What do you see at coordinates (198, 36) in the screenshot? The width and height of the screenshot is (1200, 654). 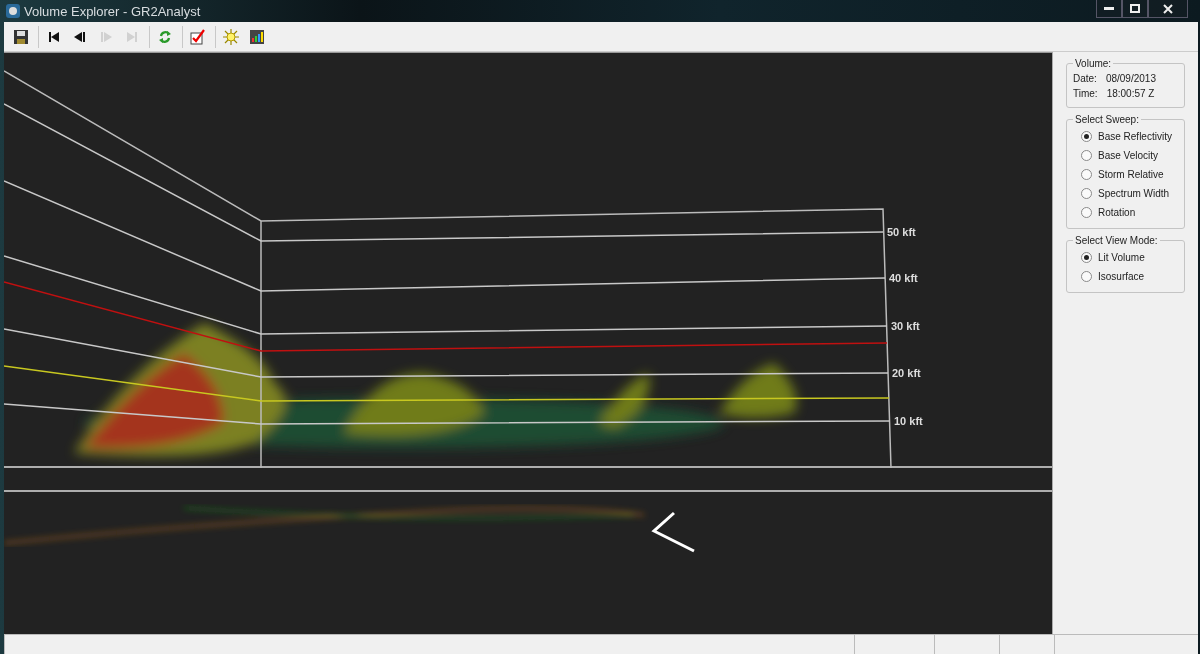 I see `checkbox-icon` at bounding box center [198, 36].